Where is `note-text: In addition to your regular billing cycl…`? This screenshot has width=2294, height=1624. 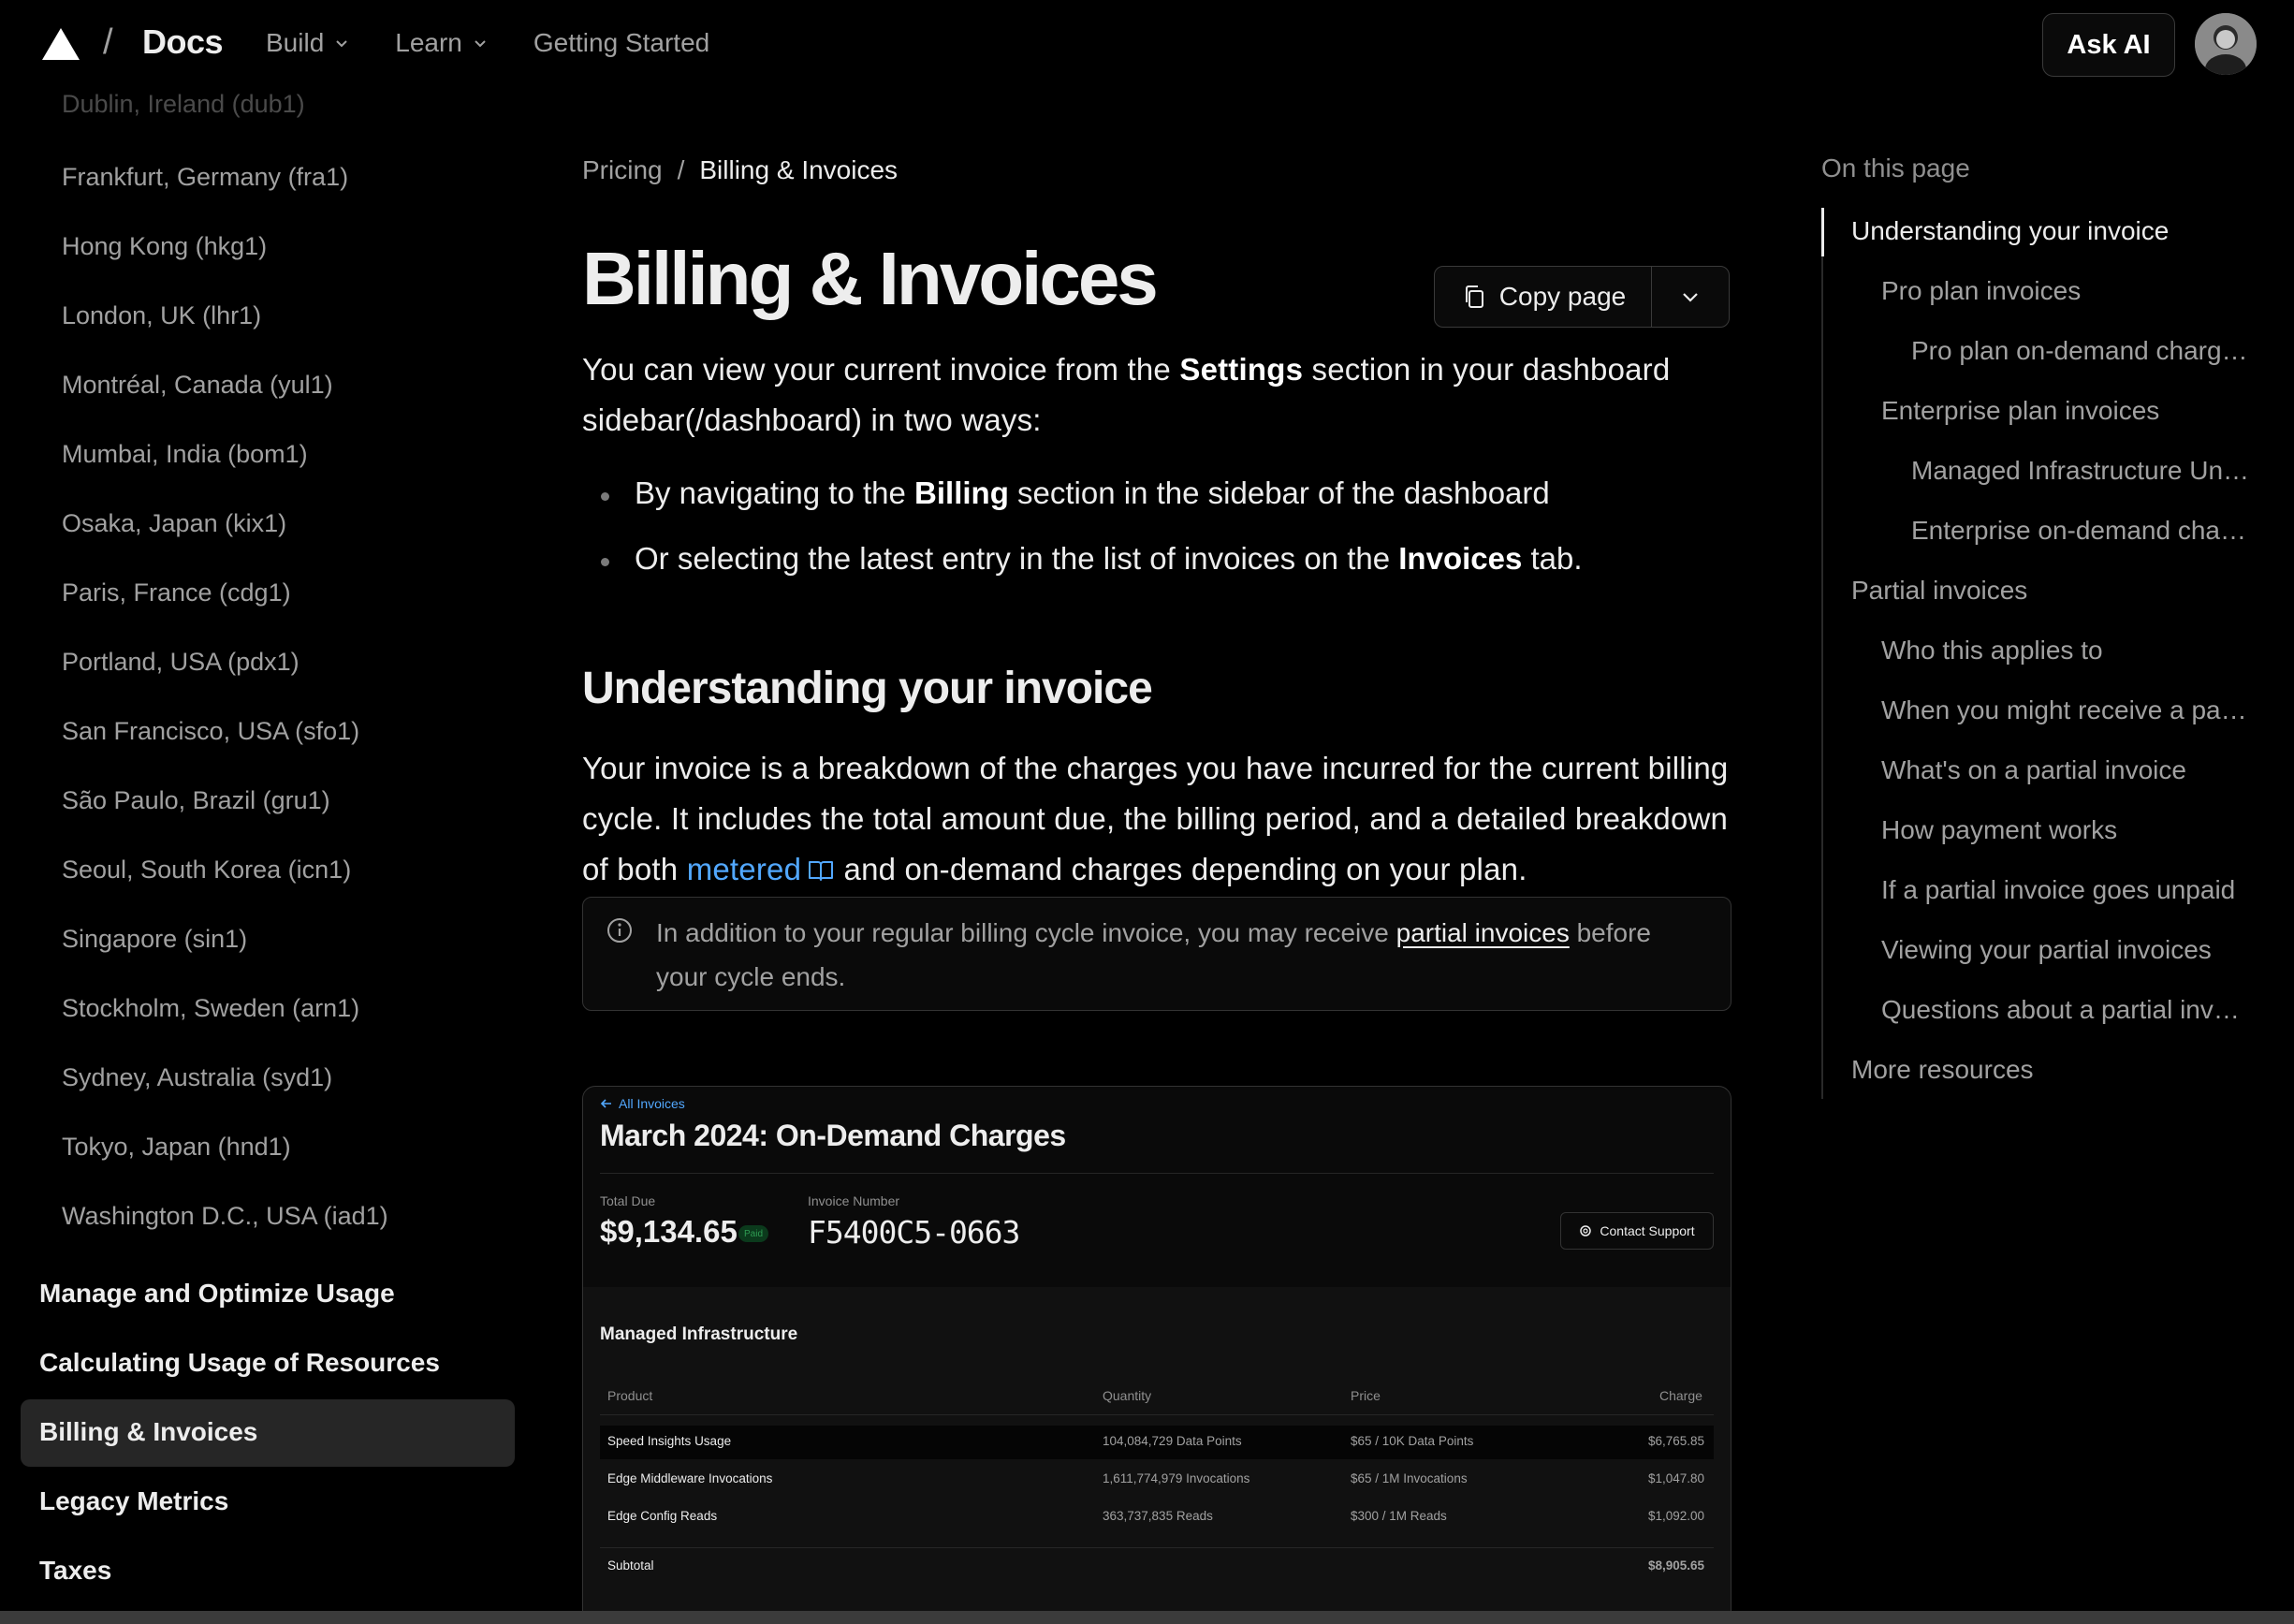 note-text: In addition to your regular billing cycl… is located at coordinates (1180, 955).